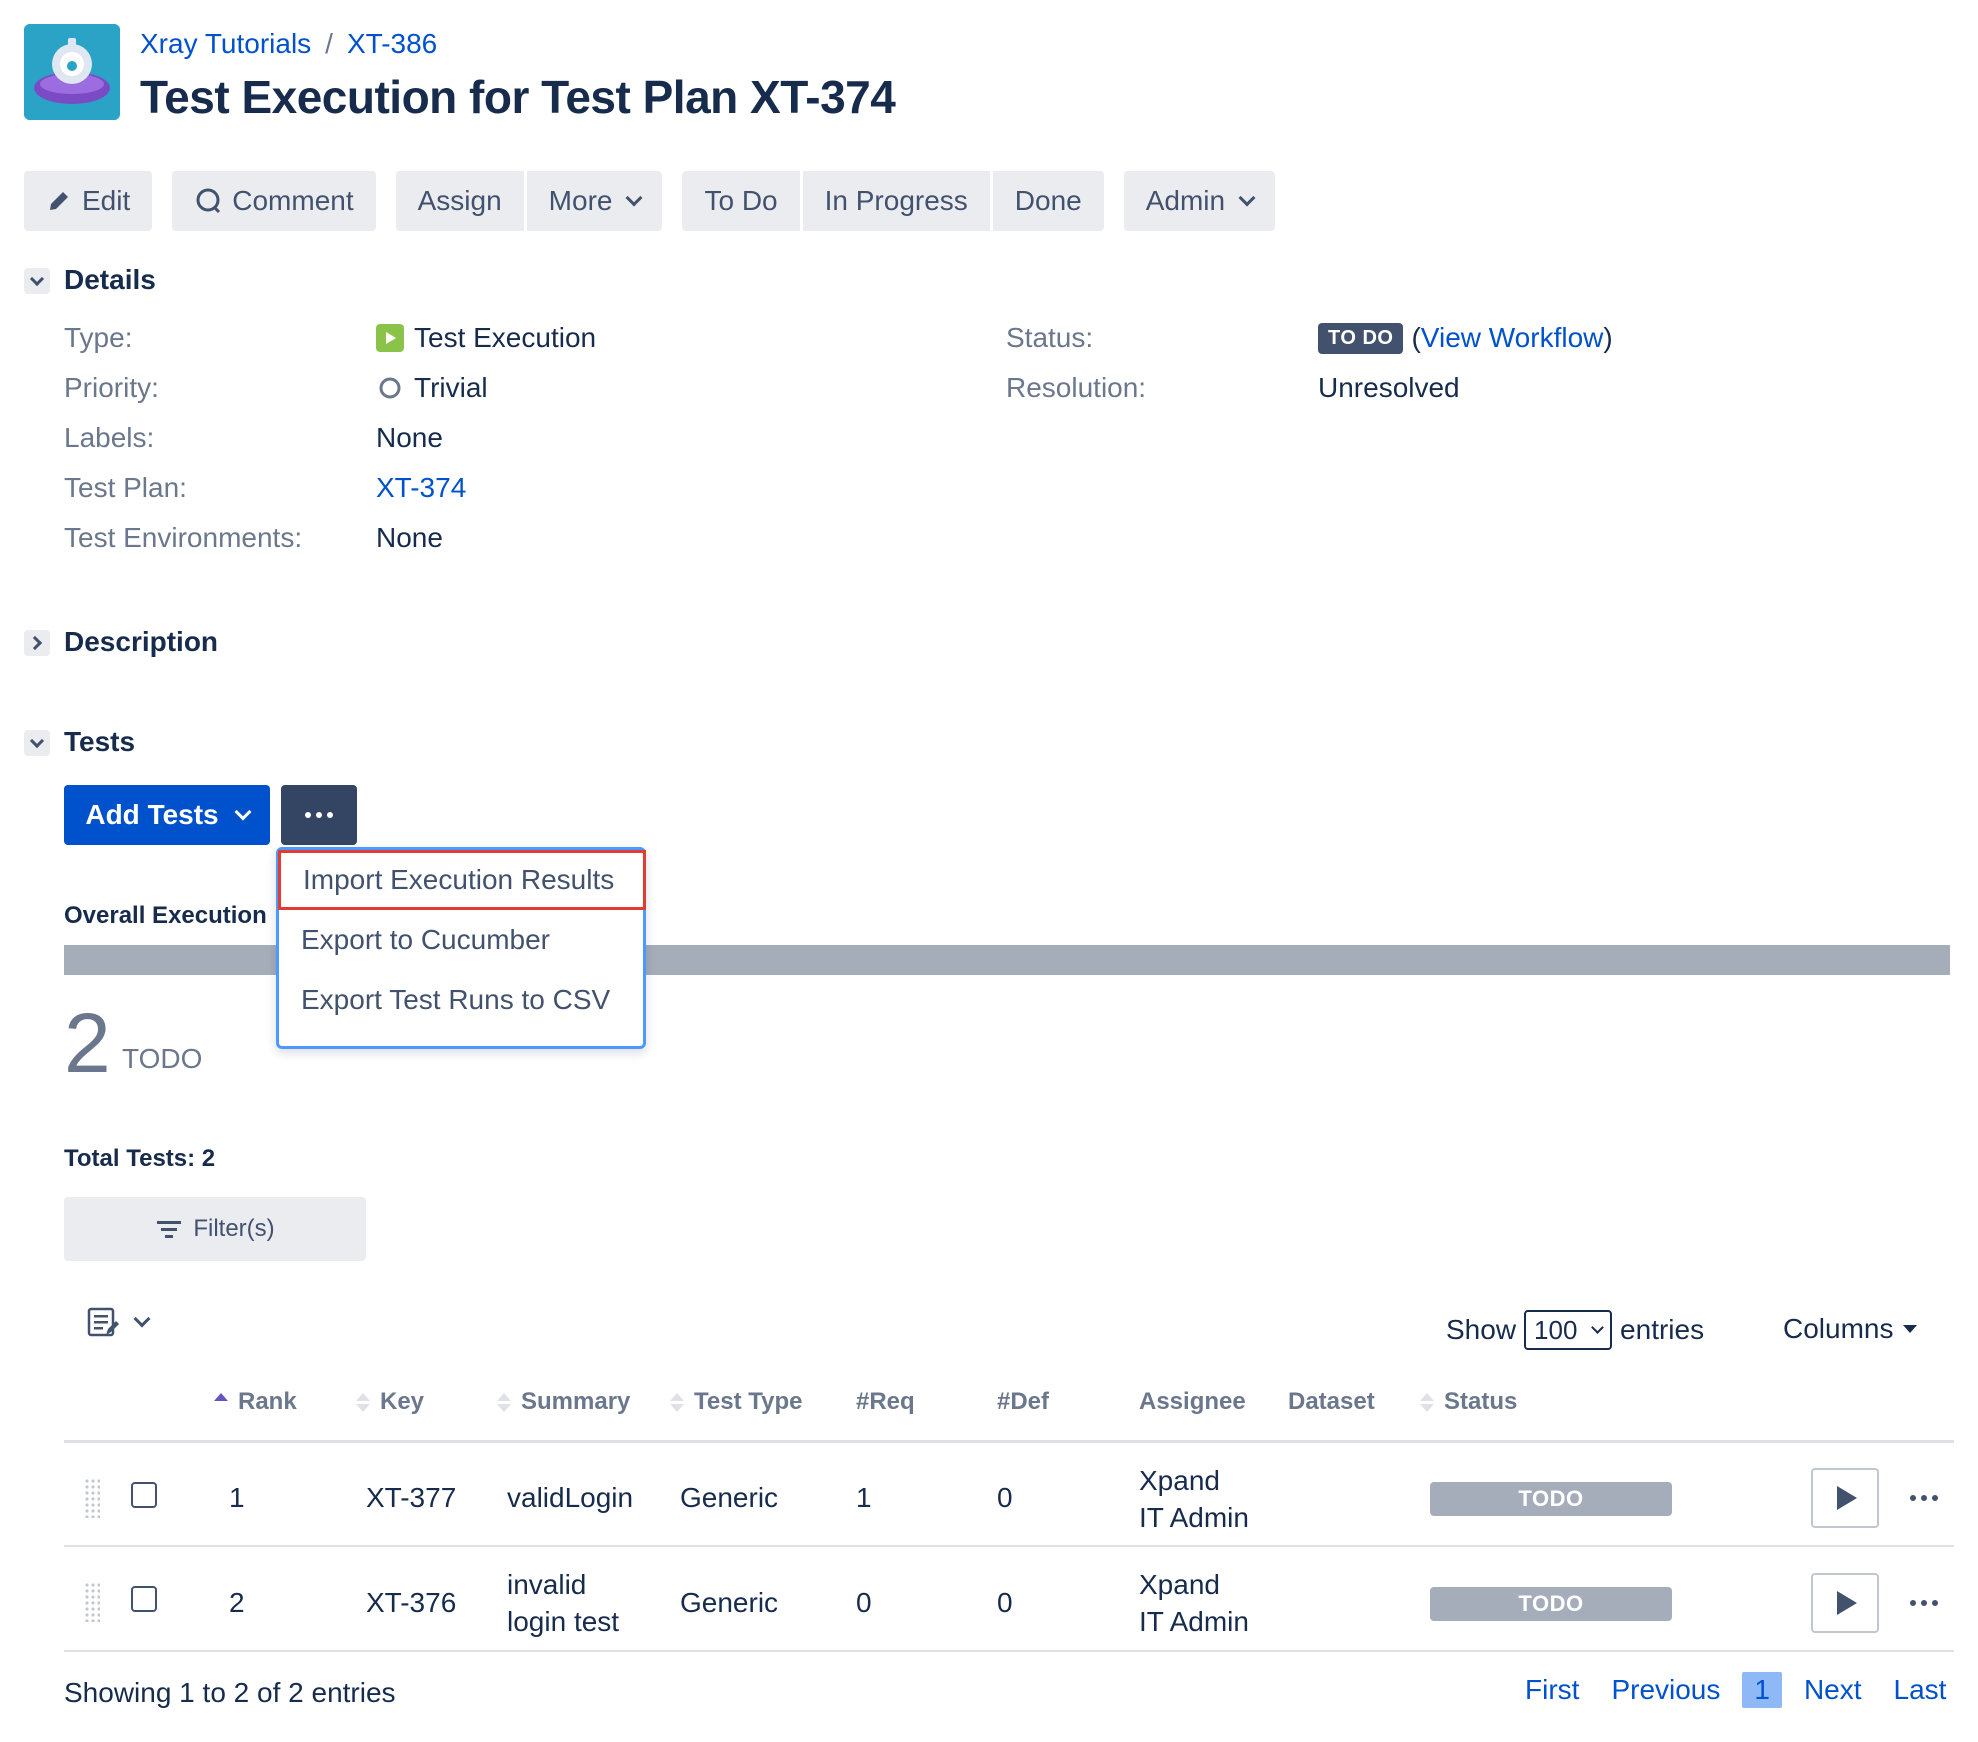 The image size is (1978, 1742). Describe the element at coordinates (100, 741) in the screenshot. I see `tests-heading: Tests` at that location.